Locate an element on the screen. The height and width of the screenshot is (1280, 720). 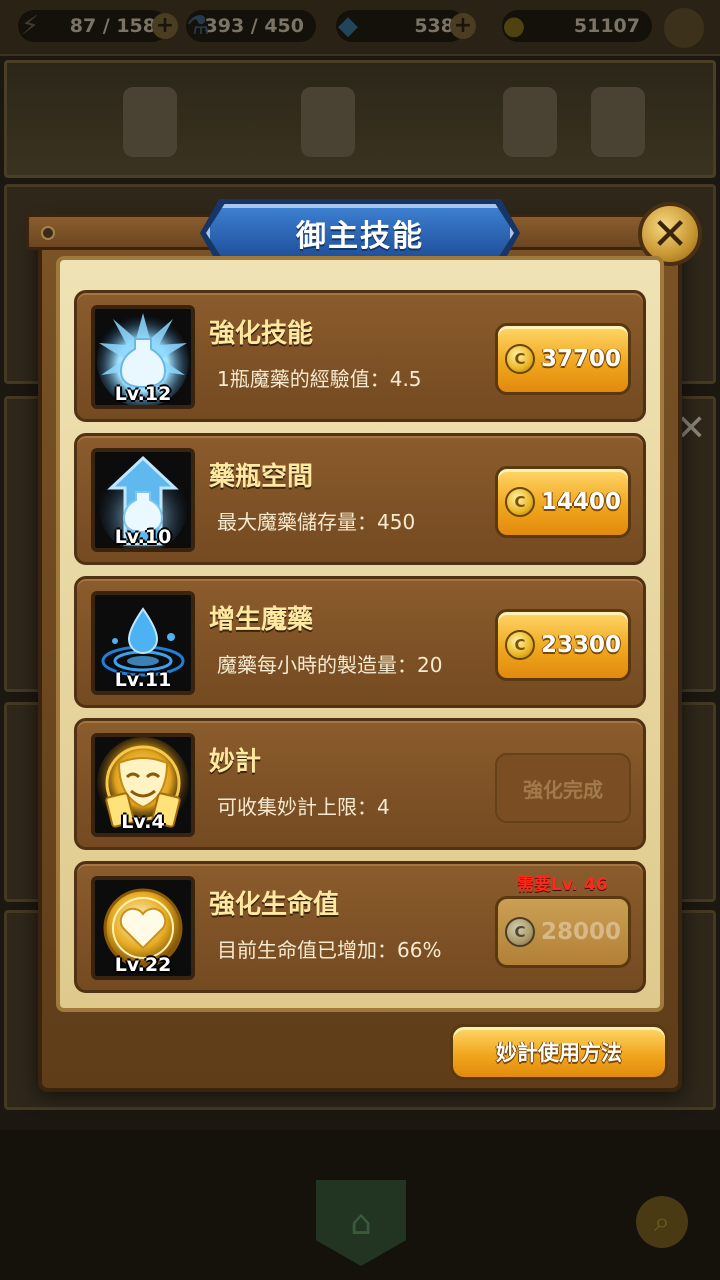
help-button: 妙計使用方法 is located at coordinates (559, 1052).